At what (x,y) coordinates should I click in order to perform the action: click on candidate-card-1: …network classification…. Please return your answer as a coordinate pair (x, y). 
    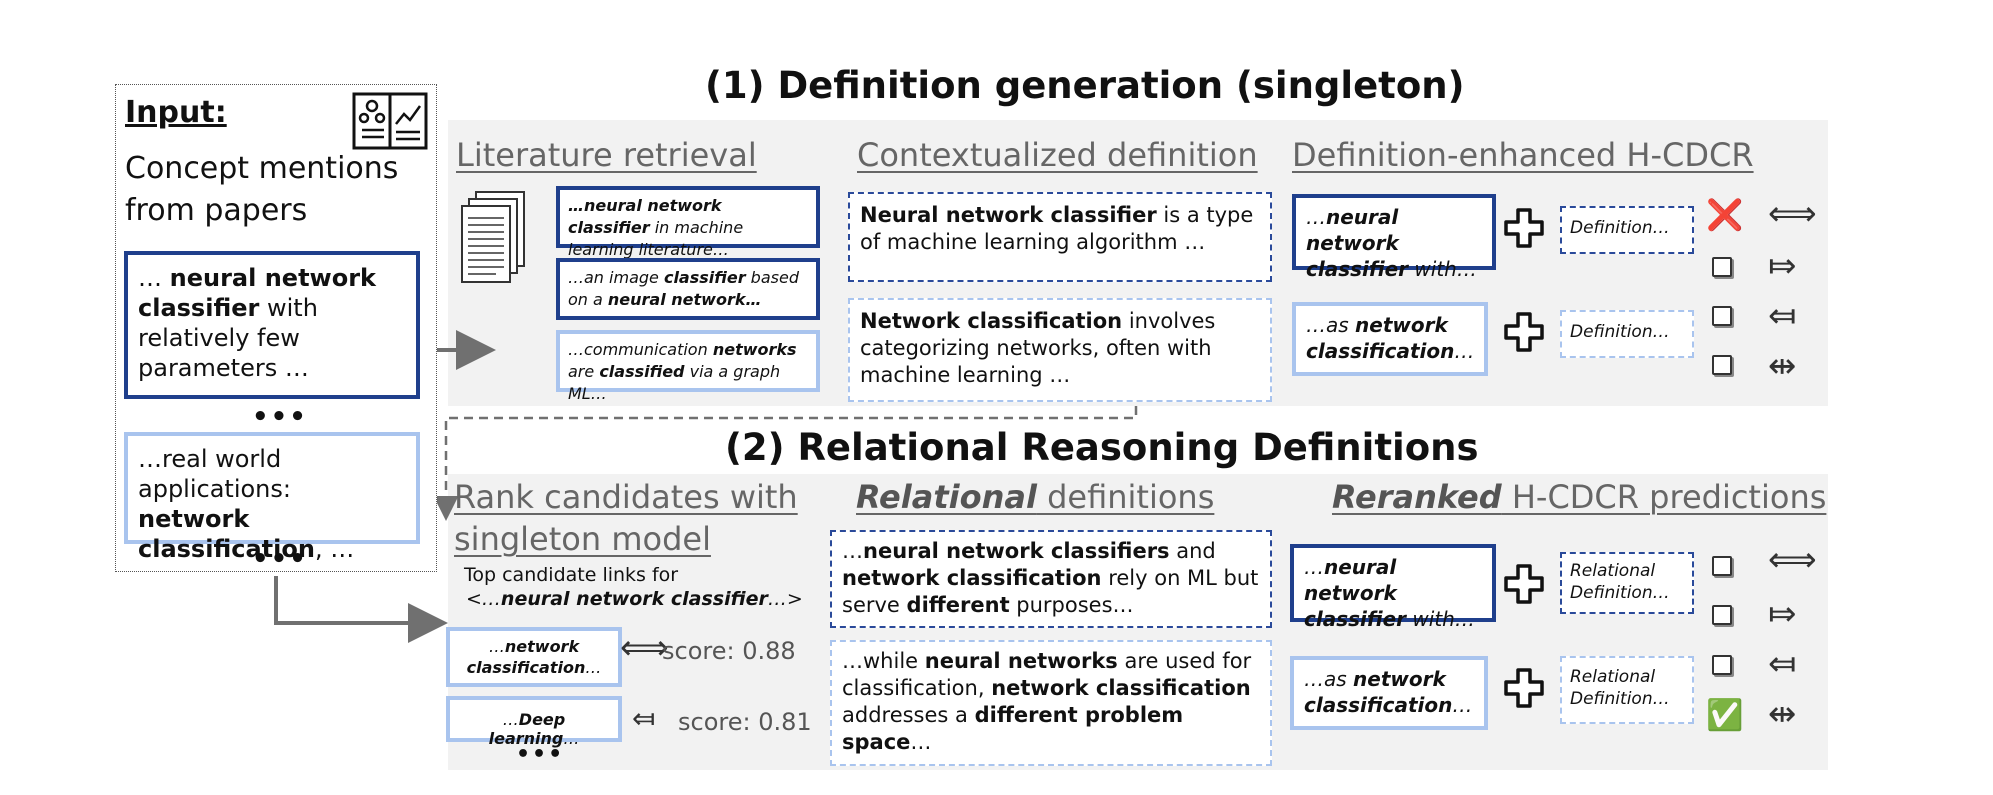
    Looking at the image, I should click on (534, 657).